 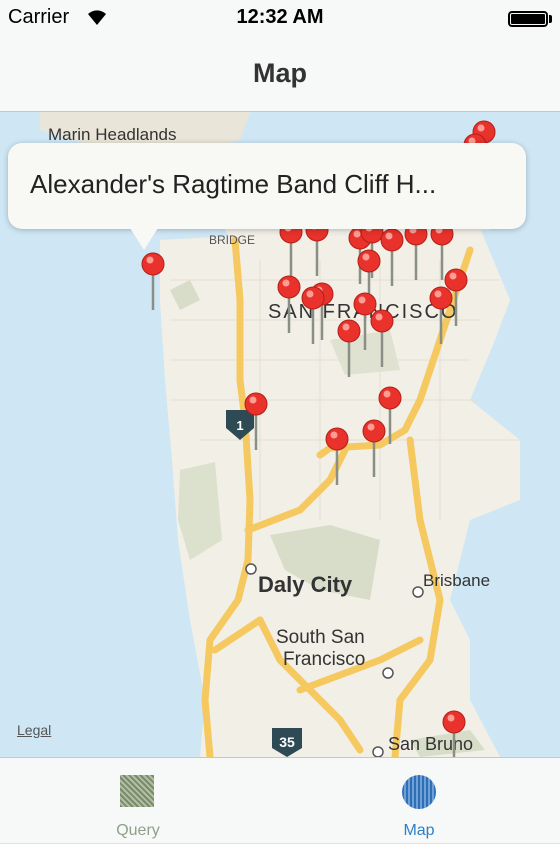 What do you see at coordinates (34, 730) in the screenshot?
I see `legal-link: Legal` at bounding box center [34, 730].